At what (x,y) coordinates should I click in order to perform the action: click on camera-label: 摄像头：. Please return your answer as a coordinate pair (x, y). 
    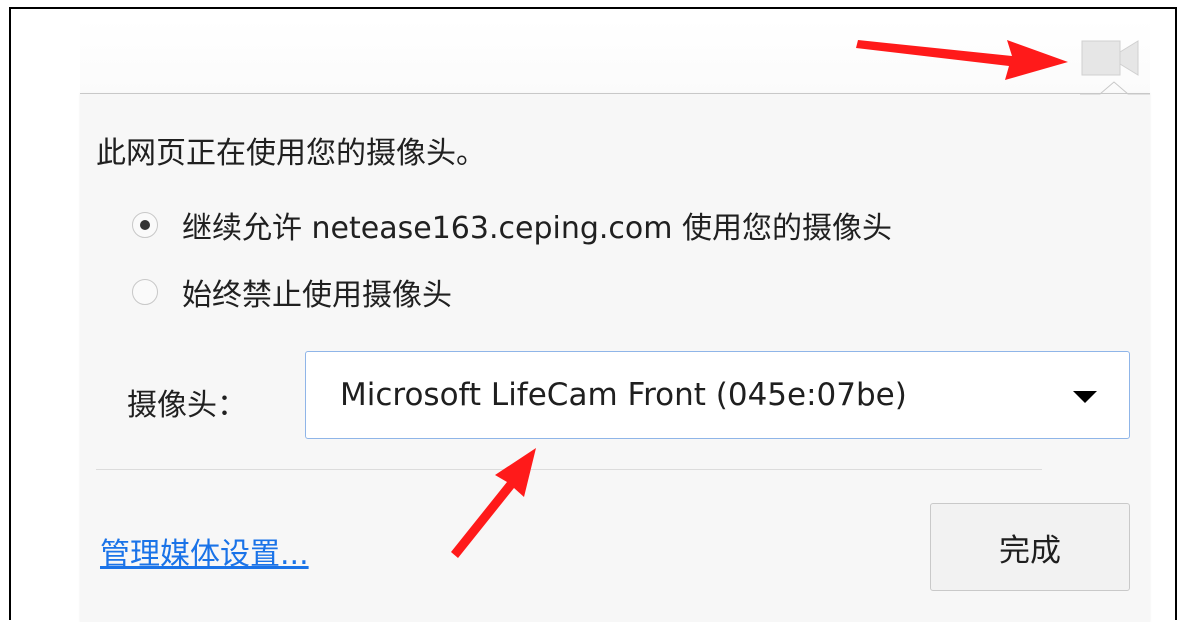
    Looking at the image, I should click on (187, 405).